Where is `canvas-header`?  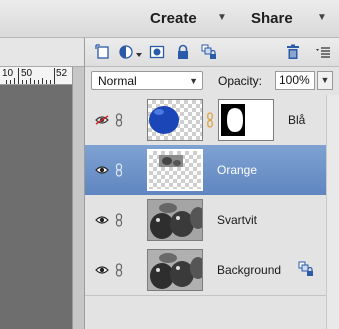
canvas-header is located at coordinates (42, 52).